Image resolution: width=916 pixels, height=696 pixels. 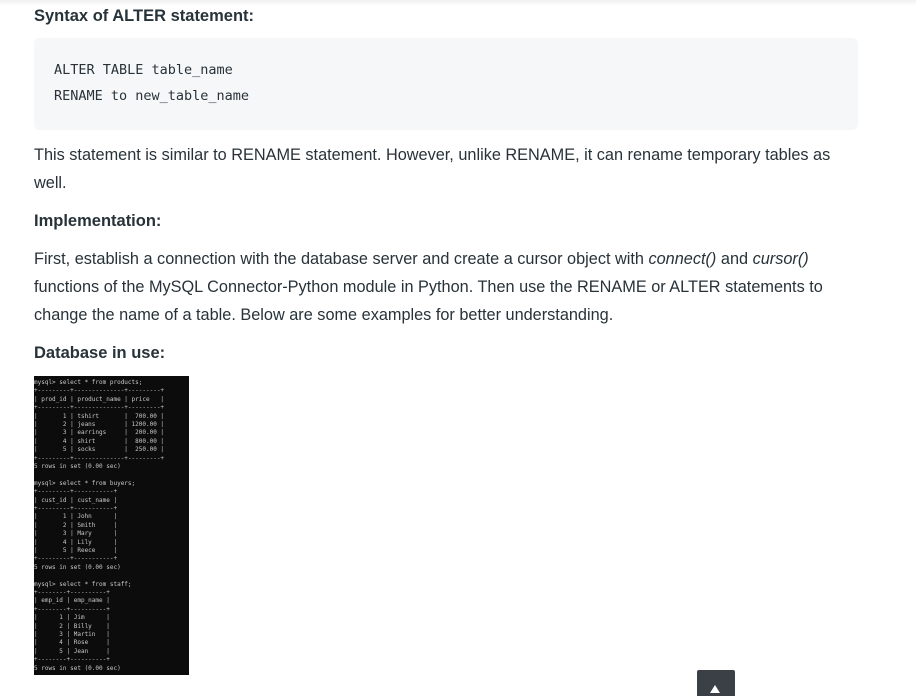 I want to click on terminal-line: | 3 | earrings | 200.00 |, so click(x=99, y=433).